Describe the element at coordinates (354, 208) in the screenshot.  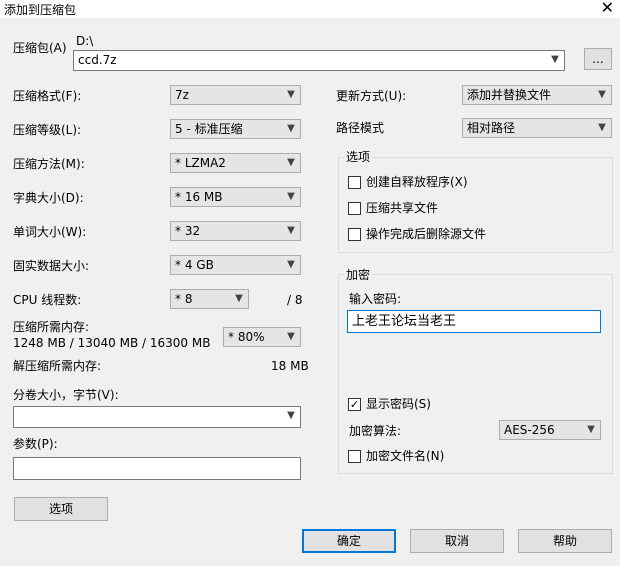
I see `shared-checkbox` at that location.